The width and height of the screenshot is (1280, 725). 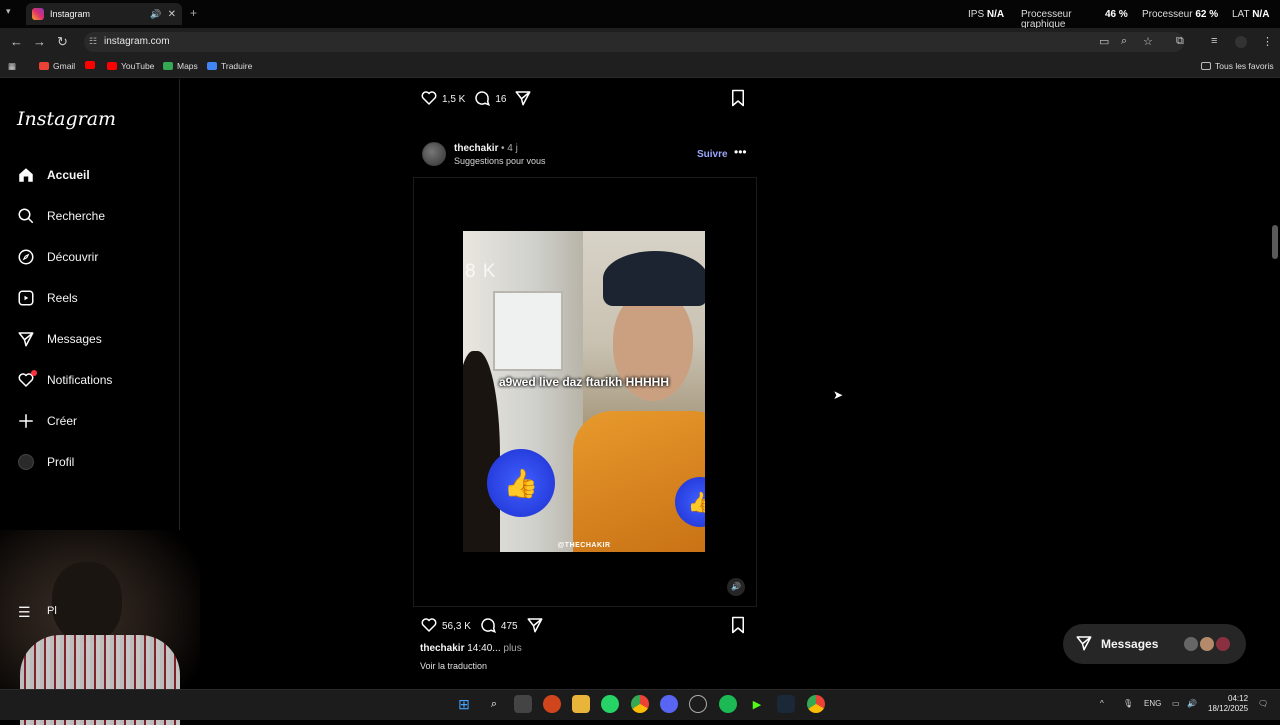 I want to click on clock-time: 04:12, so click(x=1238, y=698).